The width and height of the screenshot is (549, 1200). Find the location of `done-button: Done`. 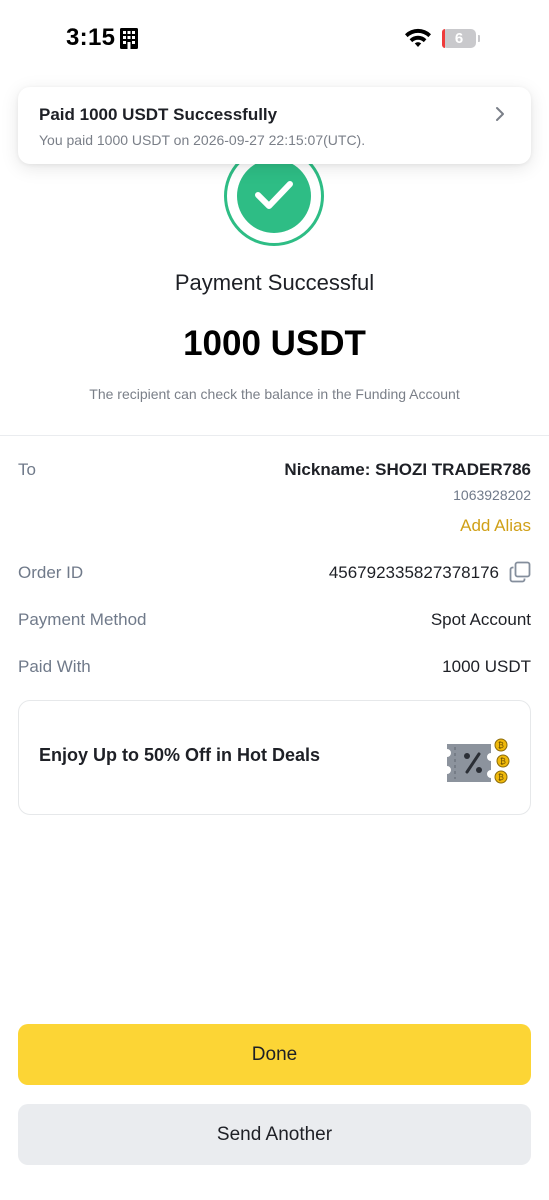

done-button: Done is located at coordinates (274, 1054).